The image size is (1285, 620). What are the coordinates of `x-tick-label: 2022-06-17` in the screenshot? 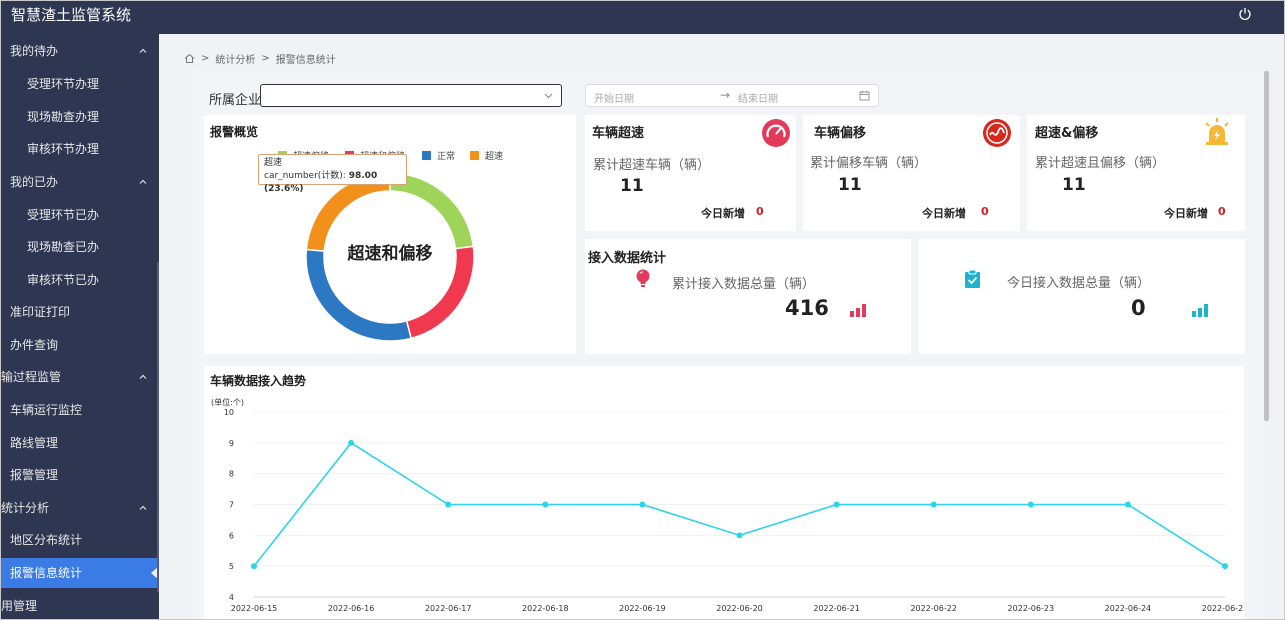 It's located at (448, 608).